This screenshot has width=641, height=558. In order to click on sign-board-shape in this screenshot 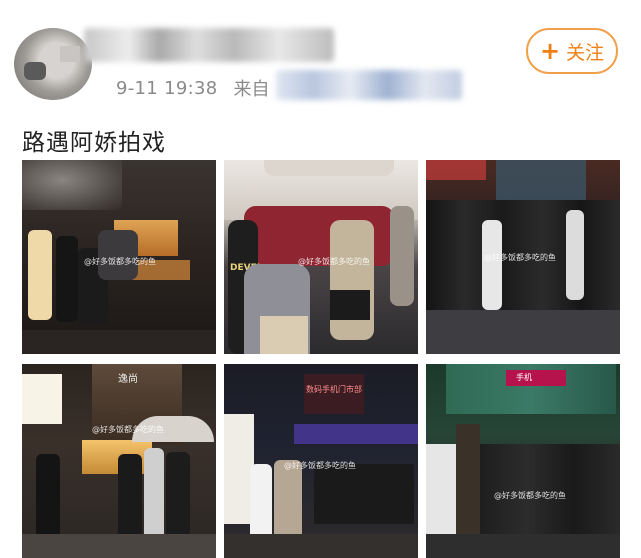, I will do `click(536, 378)`.